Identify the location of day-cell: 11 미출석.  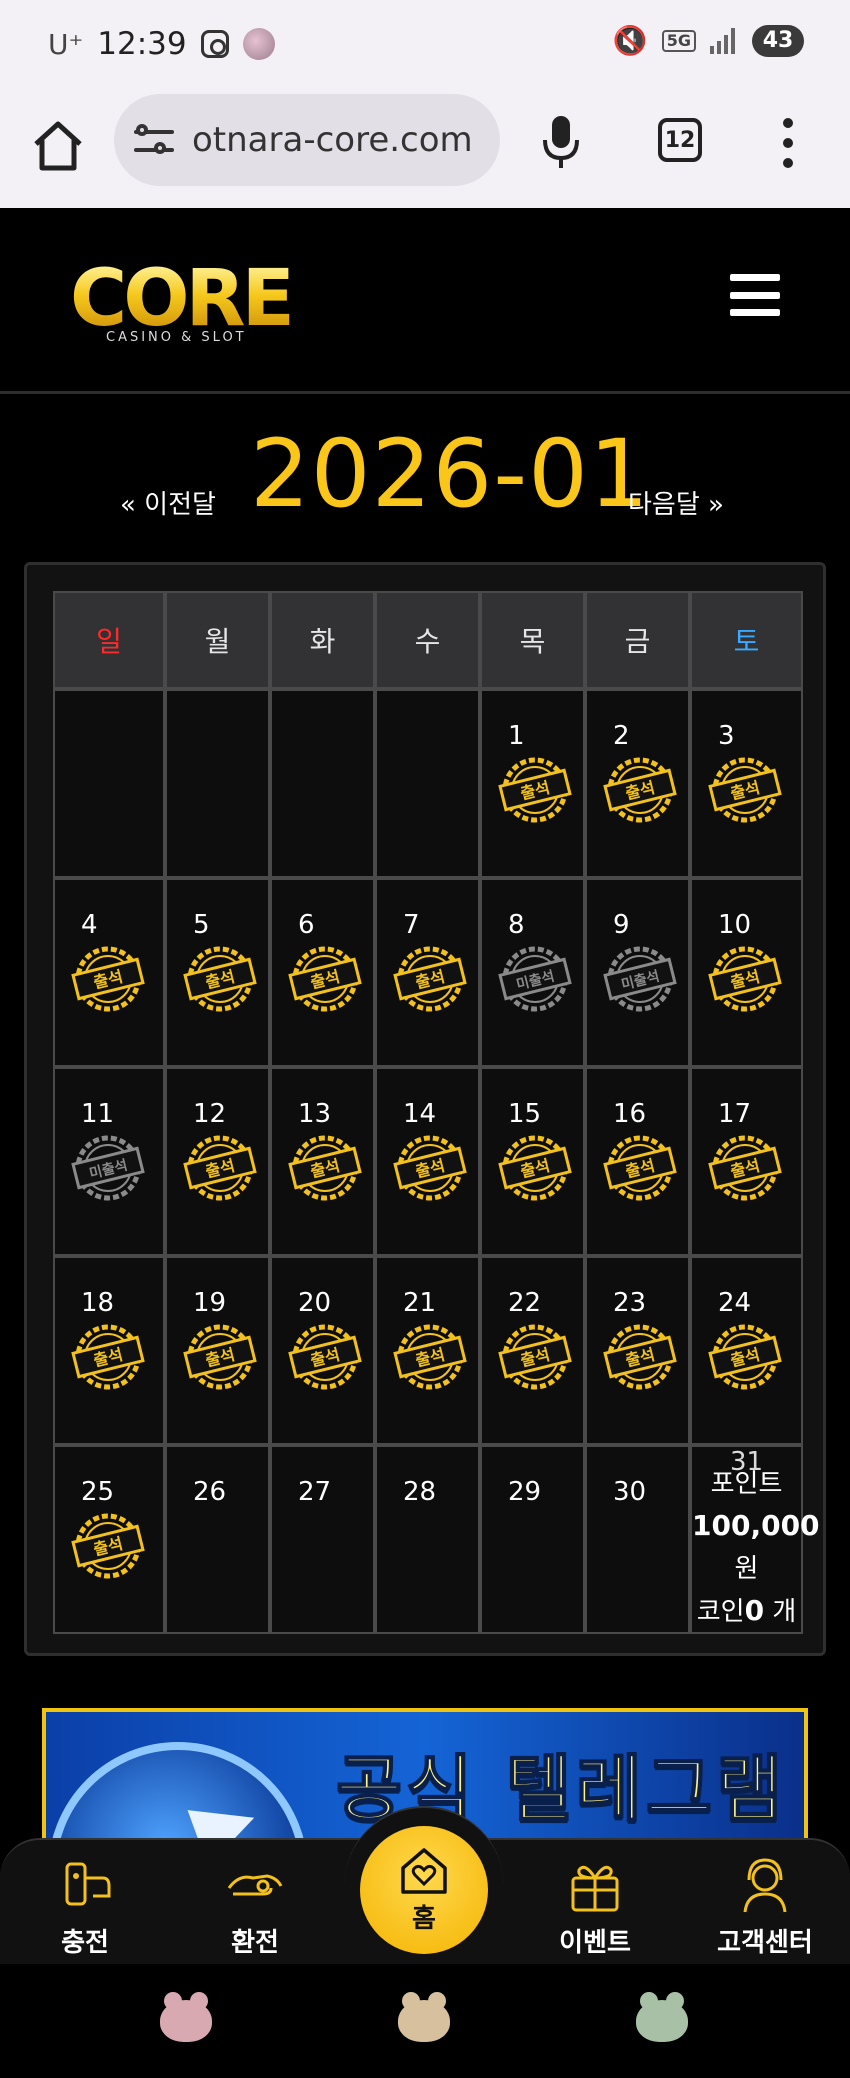
(109, 1161).